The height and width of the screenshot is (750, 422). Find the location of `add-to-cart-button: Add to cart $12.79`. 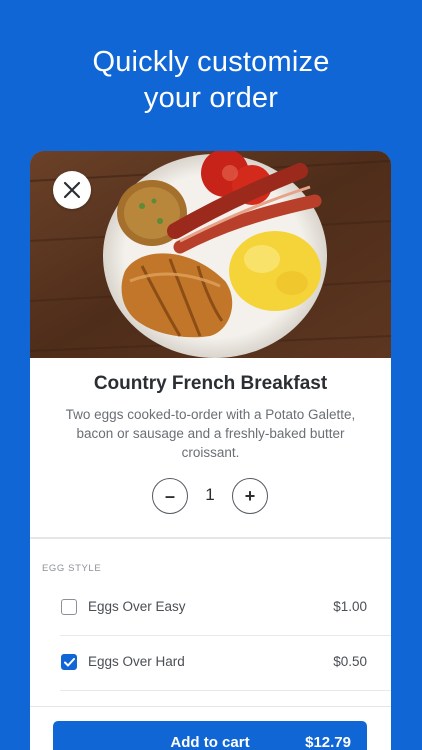

add-to-cart-button: Add to cart $12.79 is located at coordinates (210, 735).